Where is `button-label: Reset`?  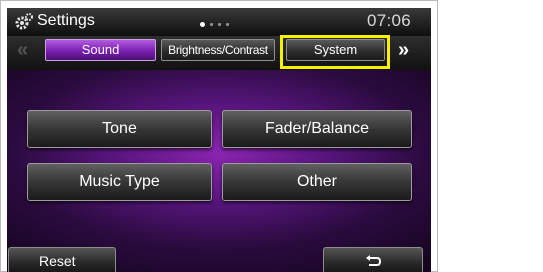 button-label: Reset is located at coordinates (57, 261).